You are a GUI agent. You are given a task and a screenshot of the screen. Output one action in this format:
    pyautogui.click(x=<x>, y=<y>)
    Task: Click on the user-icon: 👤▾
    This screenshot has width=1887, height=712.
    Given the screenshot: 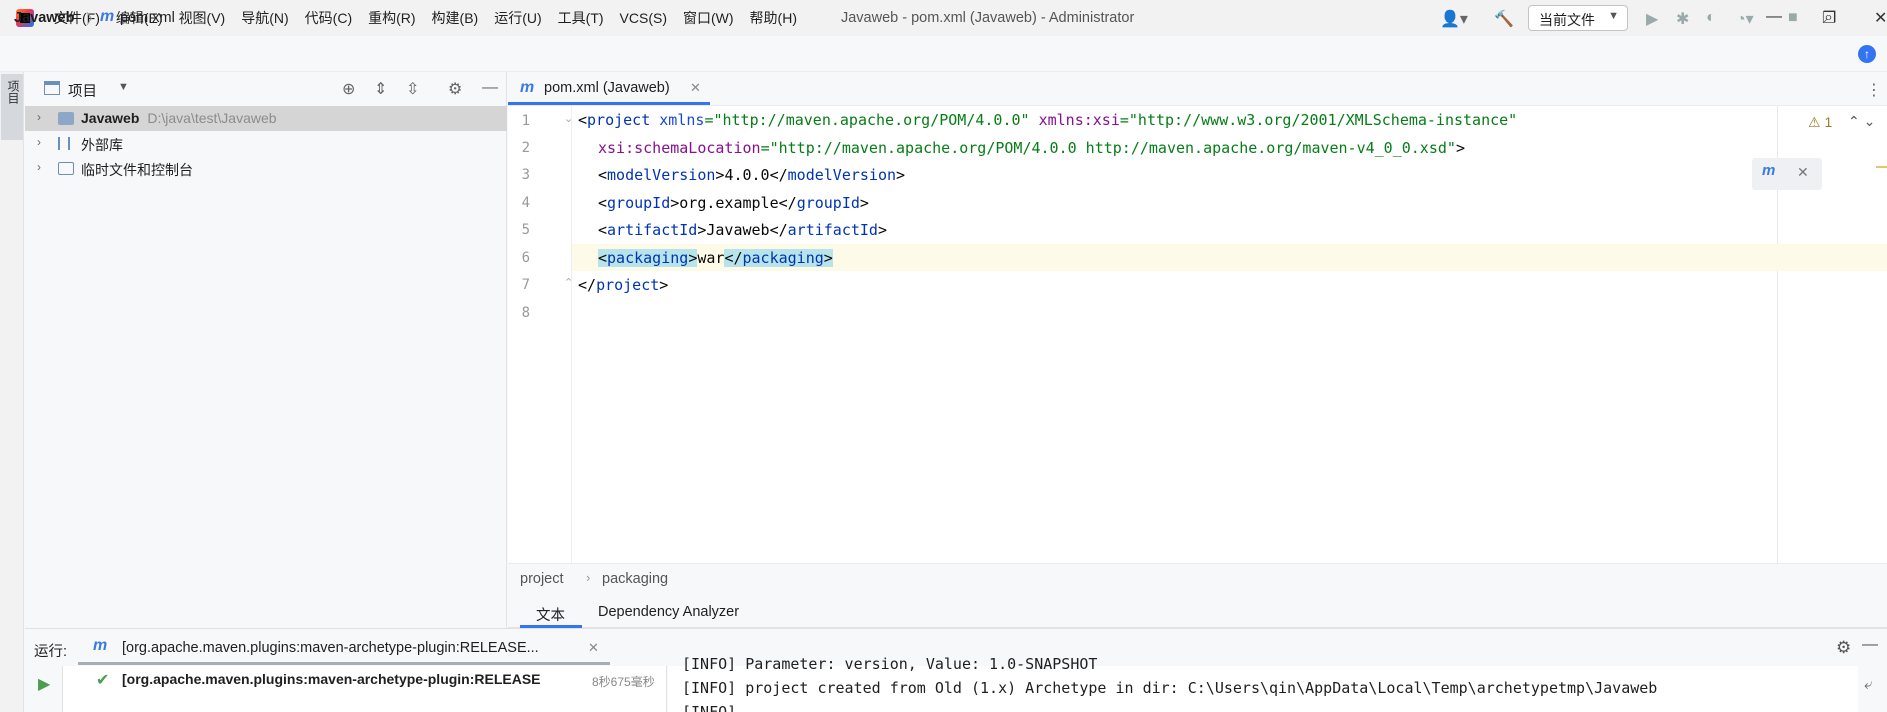 What is the action you would take?
    pyautogui.click(x=1454, y=19)
    